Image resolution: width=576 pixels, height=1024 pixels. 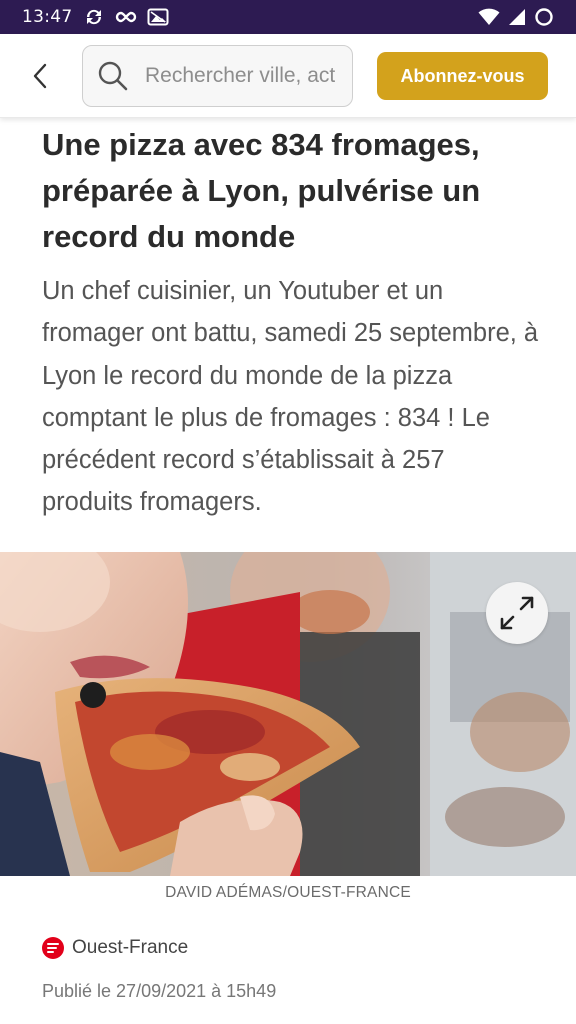 What do you see at coordinates (52, 76) in the screenshot?
I see `back-button` at bounding box center [52, 76].